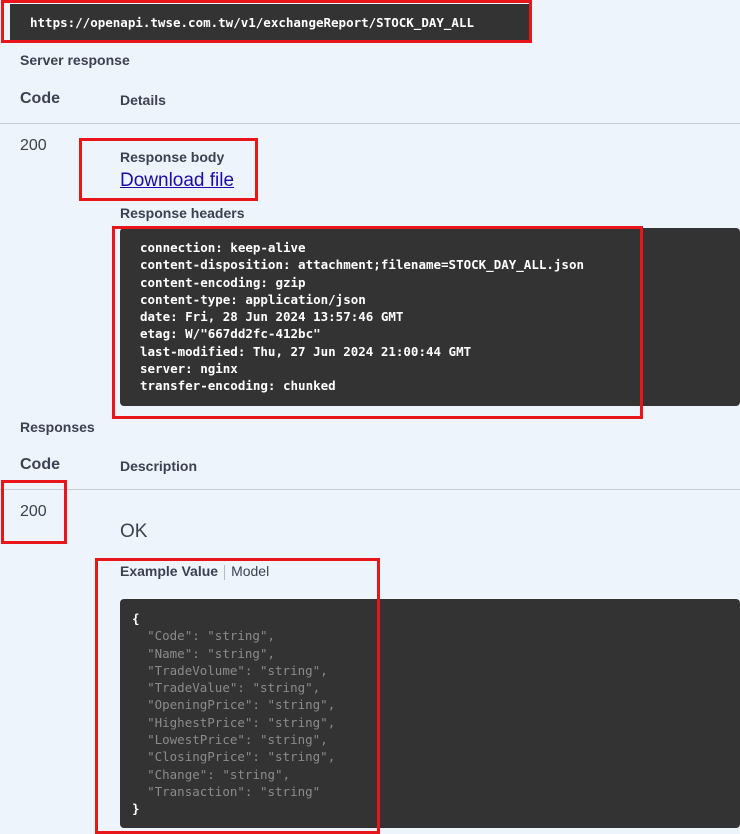 This screenshot has width=740, height=834. What do you see at coordinates (159, 466) in the screenshot?
I see `responses-description-header: Description` at bounding box center [159, 466].